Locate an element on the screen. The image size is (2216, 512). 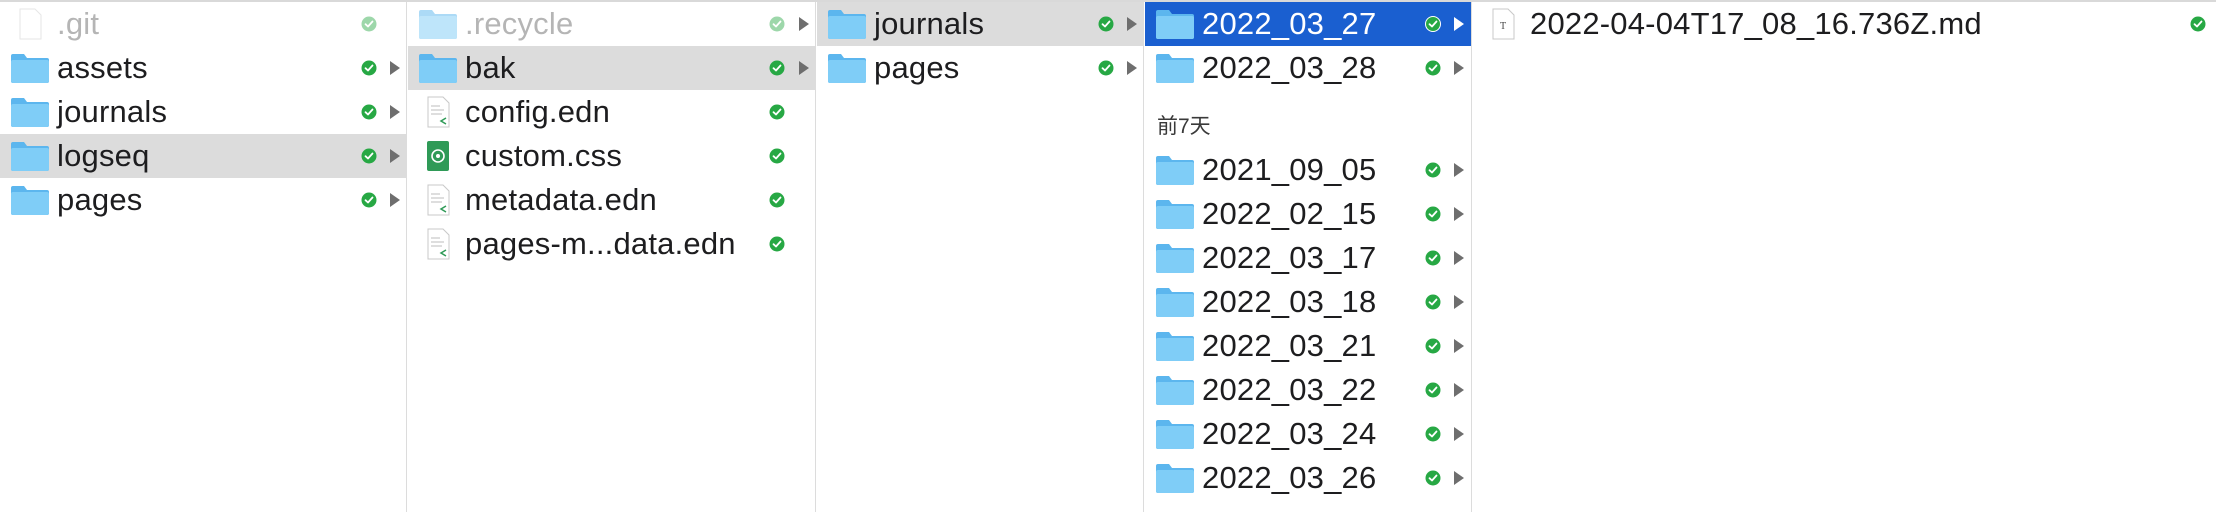
file-row-pages-m-data-edn: pages-m...data.edn is located at coordinates (611, 244).